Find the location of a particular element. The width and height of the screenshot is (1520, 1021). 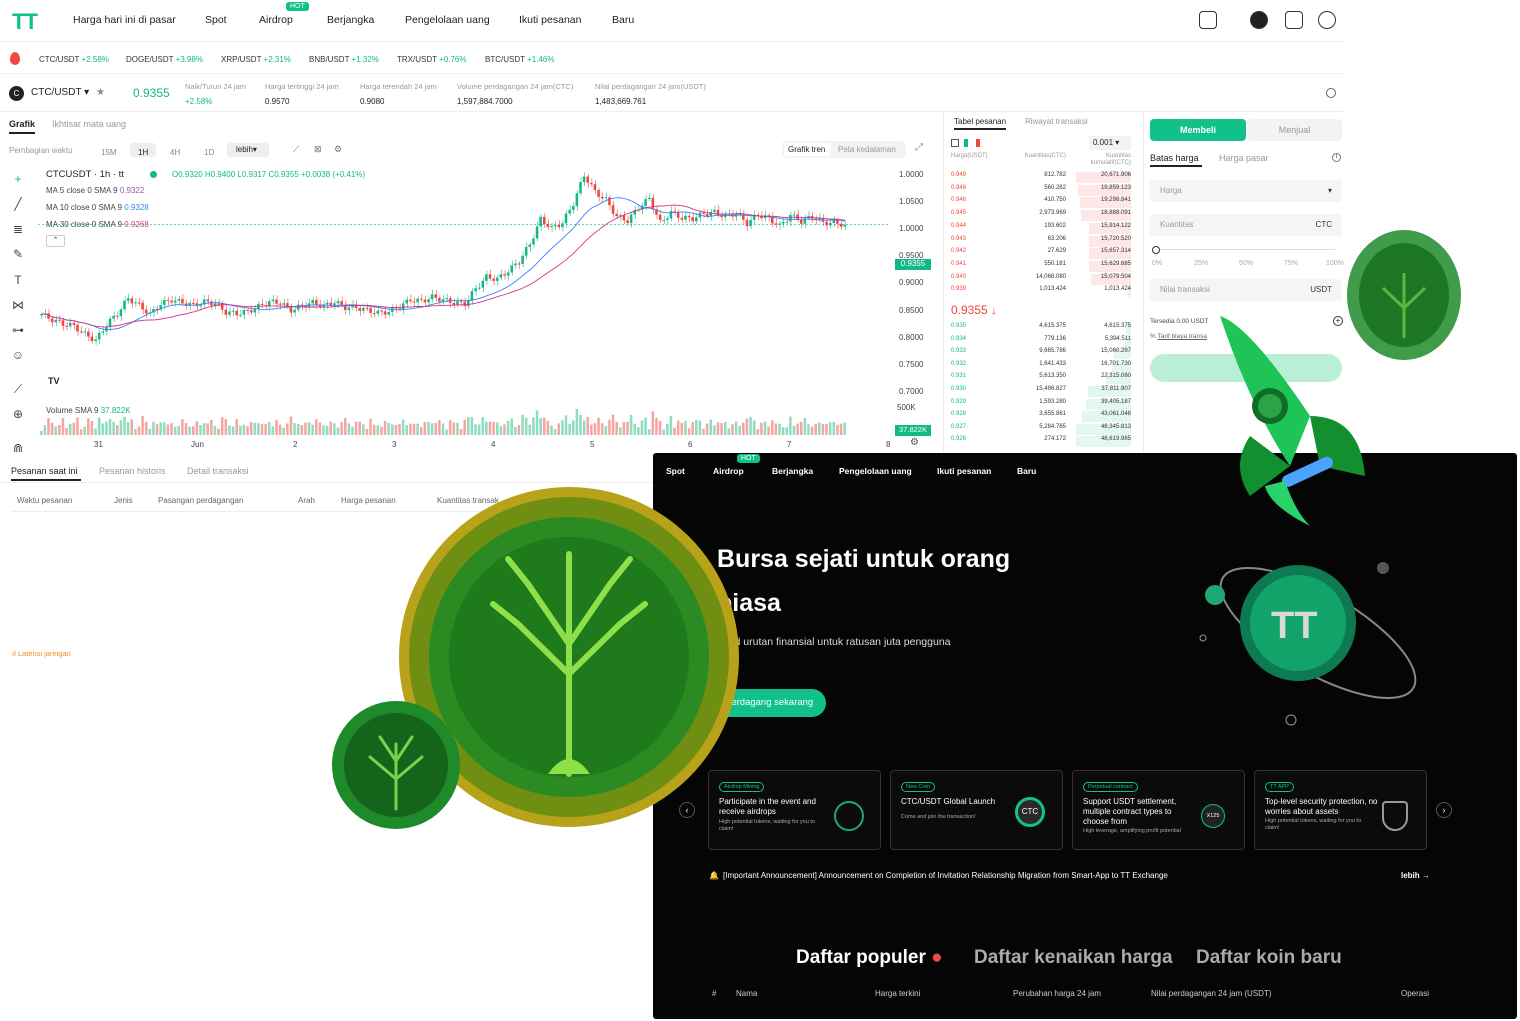

tf-1d: 1D is located at coordinates (209, 152).